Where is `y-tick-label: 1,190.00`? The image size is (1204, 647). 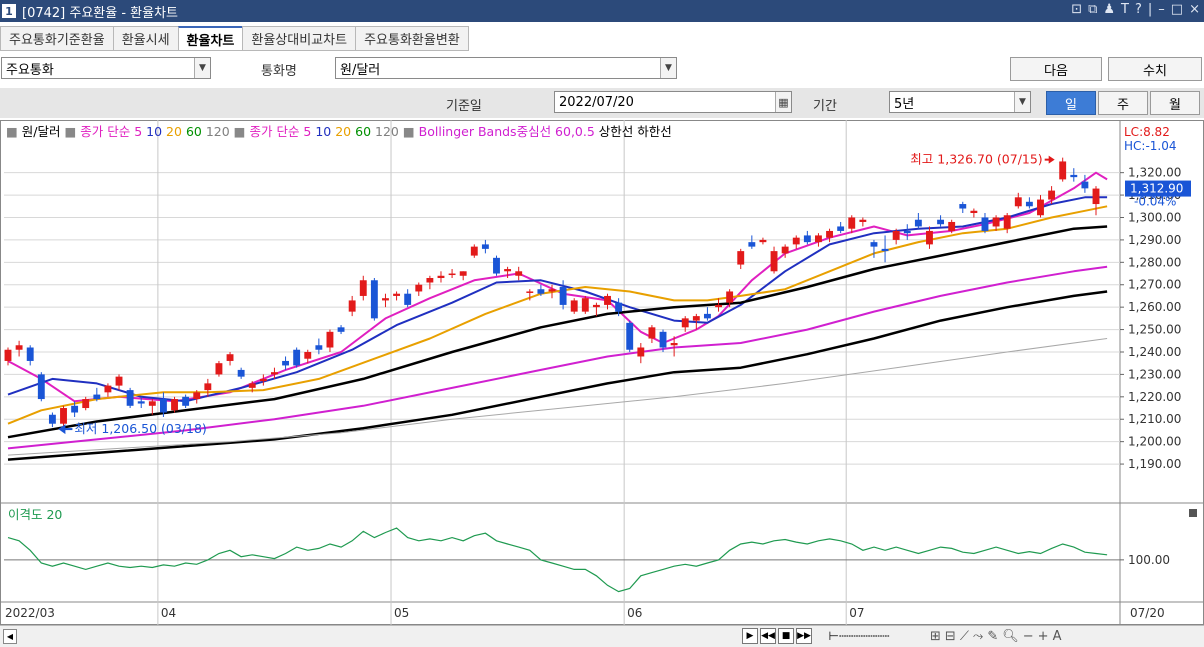 y-tick-label: 1,190.00 is located at coordinates (1154, 464).